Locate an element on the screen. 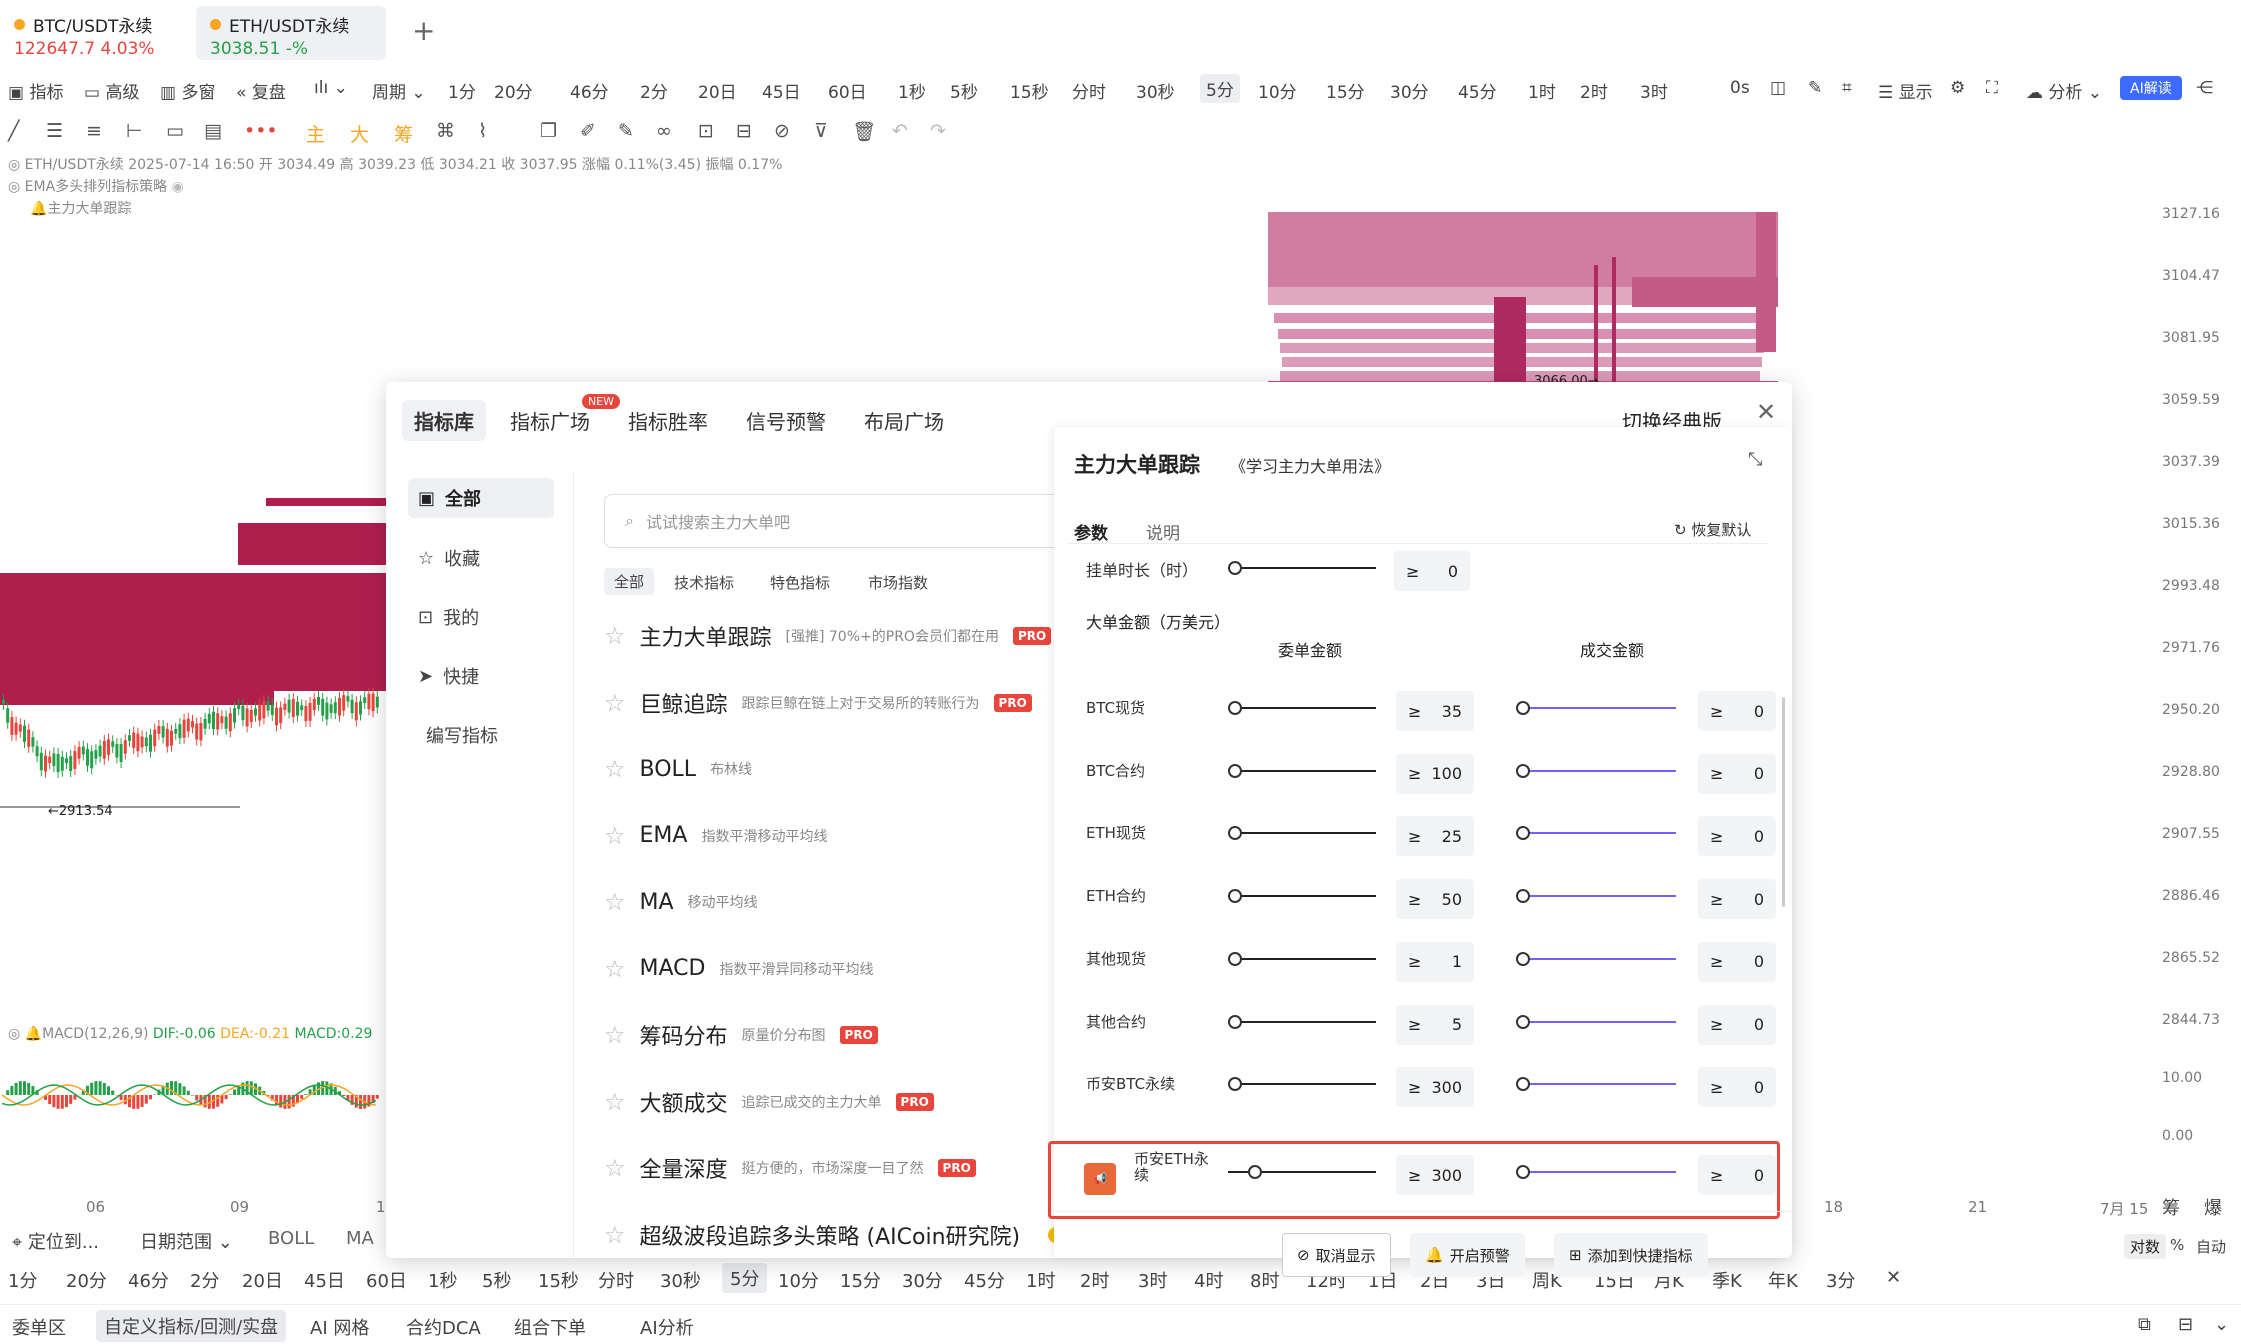 The height and width of the screenshot is (1344, 2241). timeframe-7: 1秒 is located at coordinates (442, 1280).